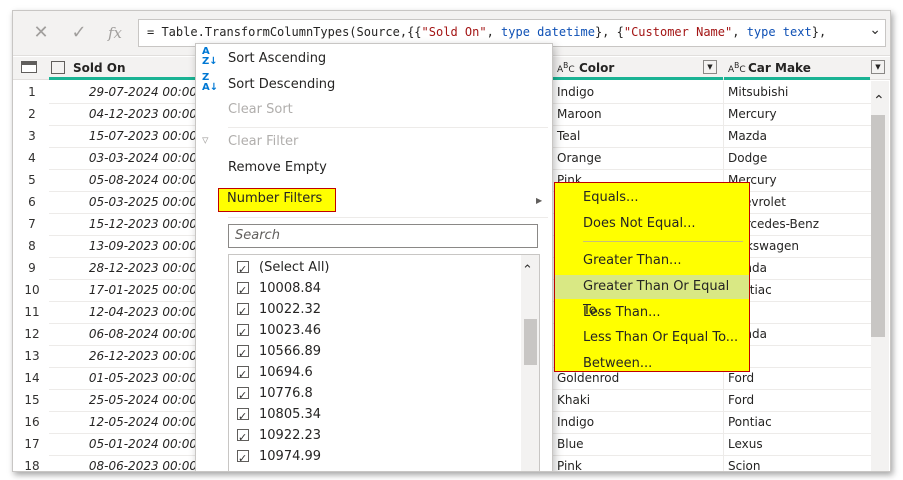 Image resolution: width=903 pixels, height=480 pixels. What do you see at coordinates (124, 136) in the screenshot?
I see `sold-on-cell: 15-07-2023 00:00` at bounding box center [124, 136].